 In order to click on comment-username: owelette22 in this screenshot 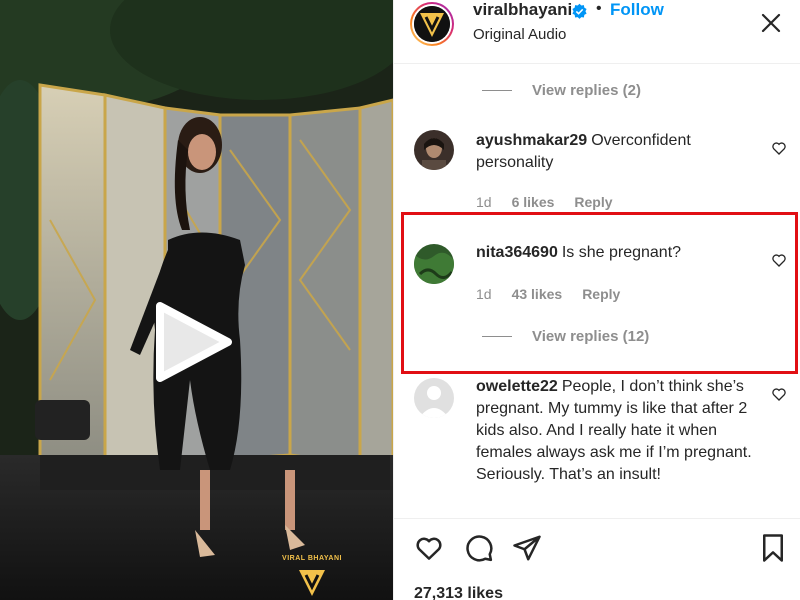, I will do `click(517, 386)`.